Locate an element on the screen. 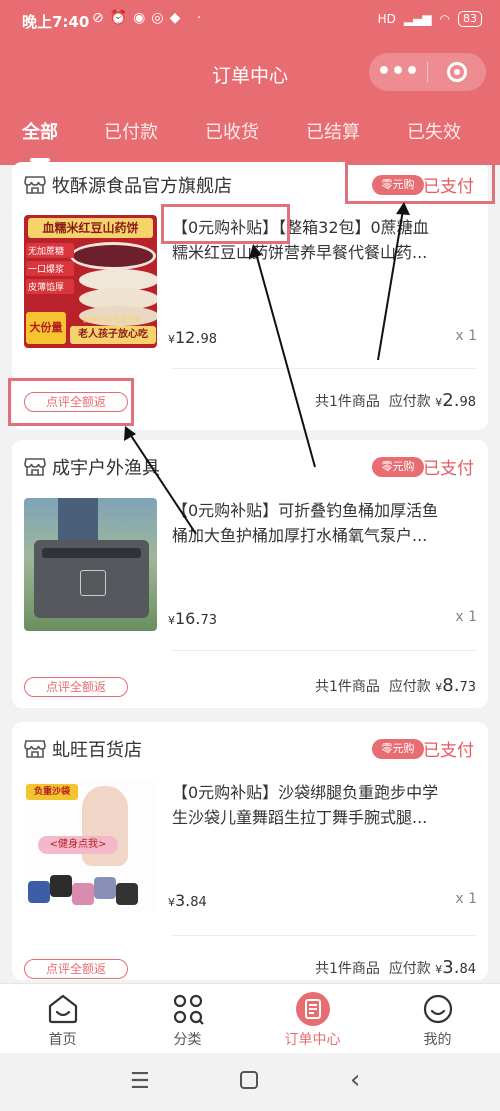 Image resolution: width=500 pixels, height=1111 pixels. tab-received: 已收货 is located at coordinates (232, 131).